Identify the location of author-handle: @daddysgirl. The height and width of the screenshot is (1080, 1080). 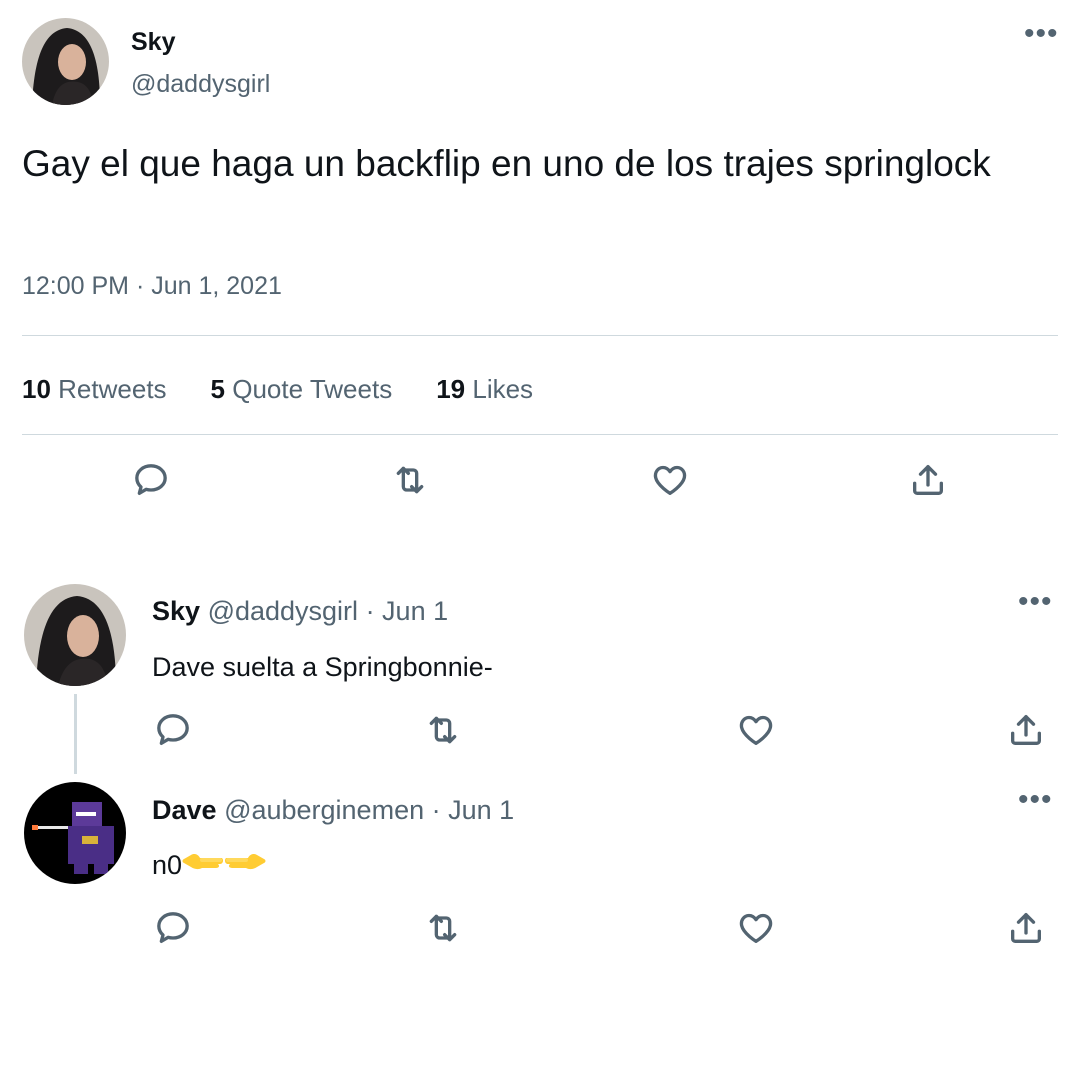
(200, 84).